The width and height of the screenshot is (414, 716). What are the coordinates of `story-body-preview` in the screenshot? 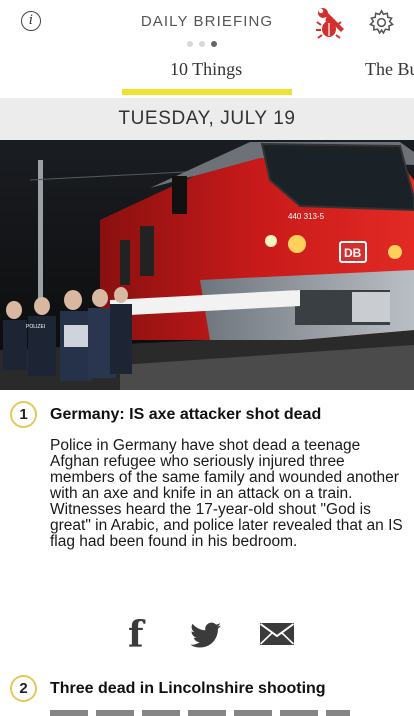 It's located at (200, 713).